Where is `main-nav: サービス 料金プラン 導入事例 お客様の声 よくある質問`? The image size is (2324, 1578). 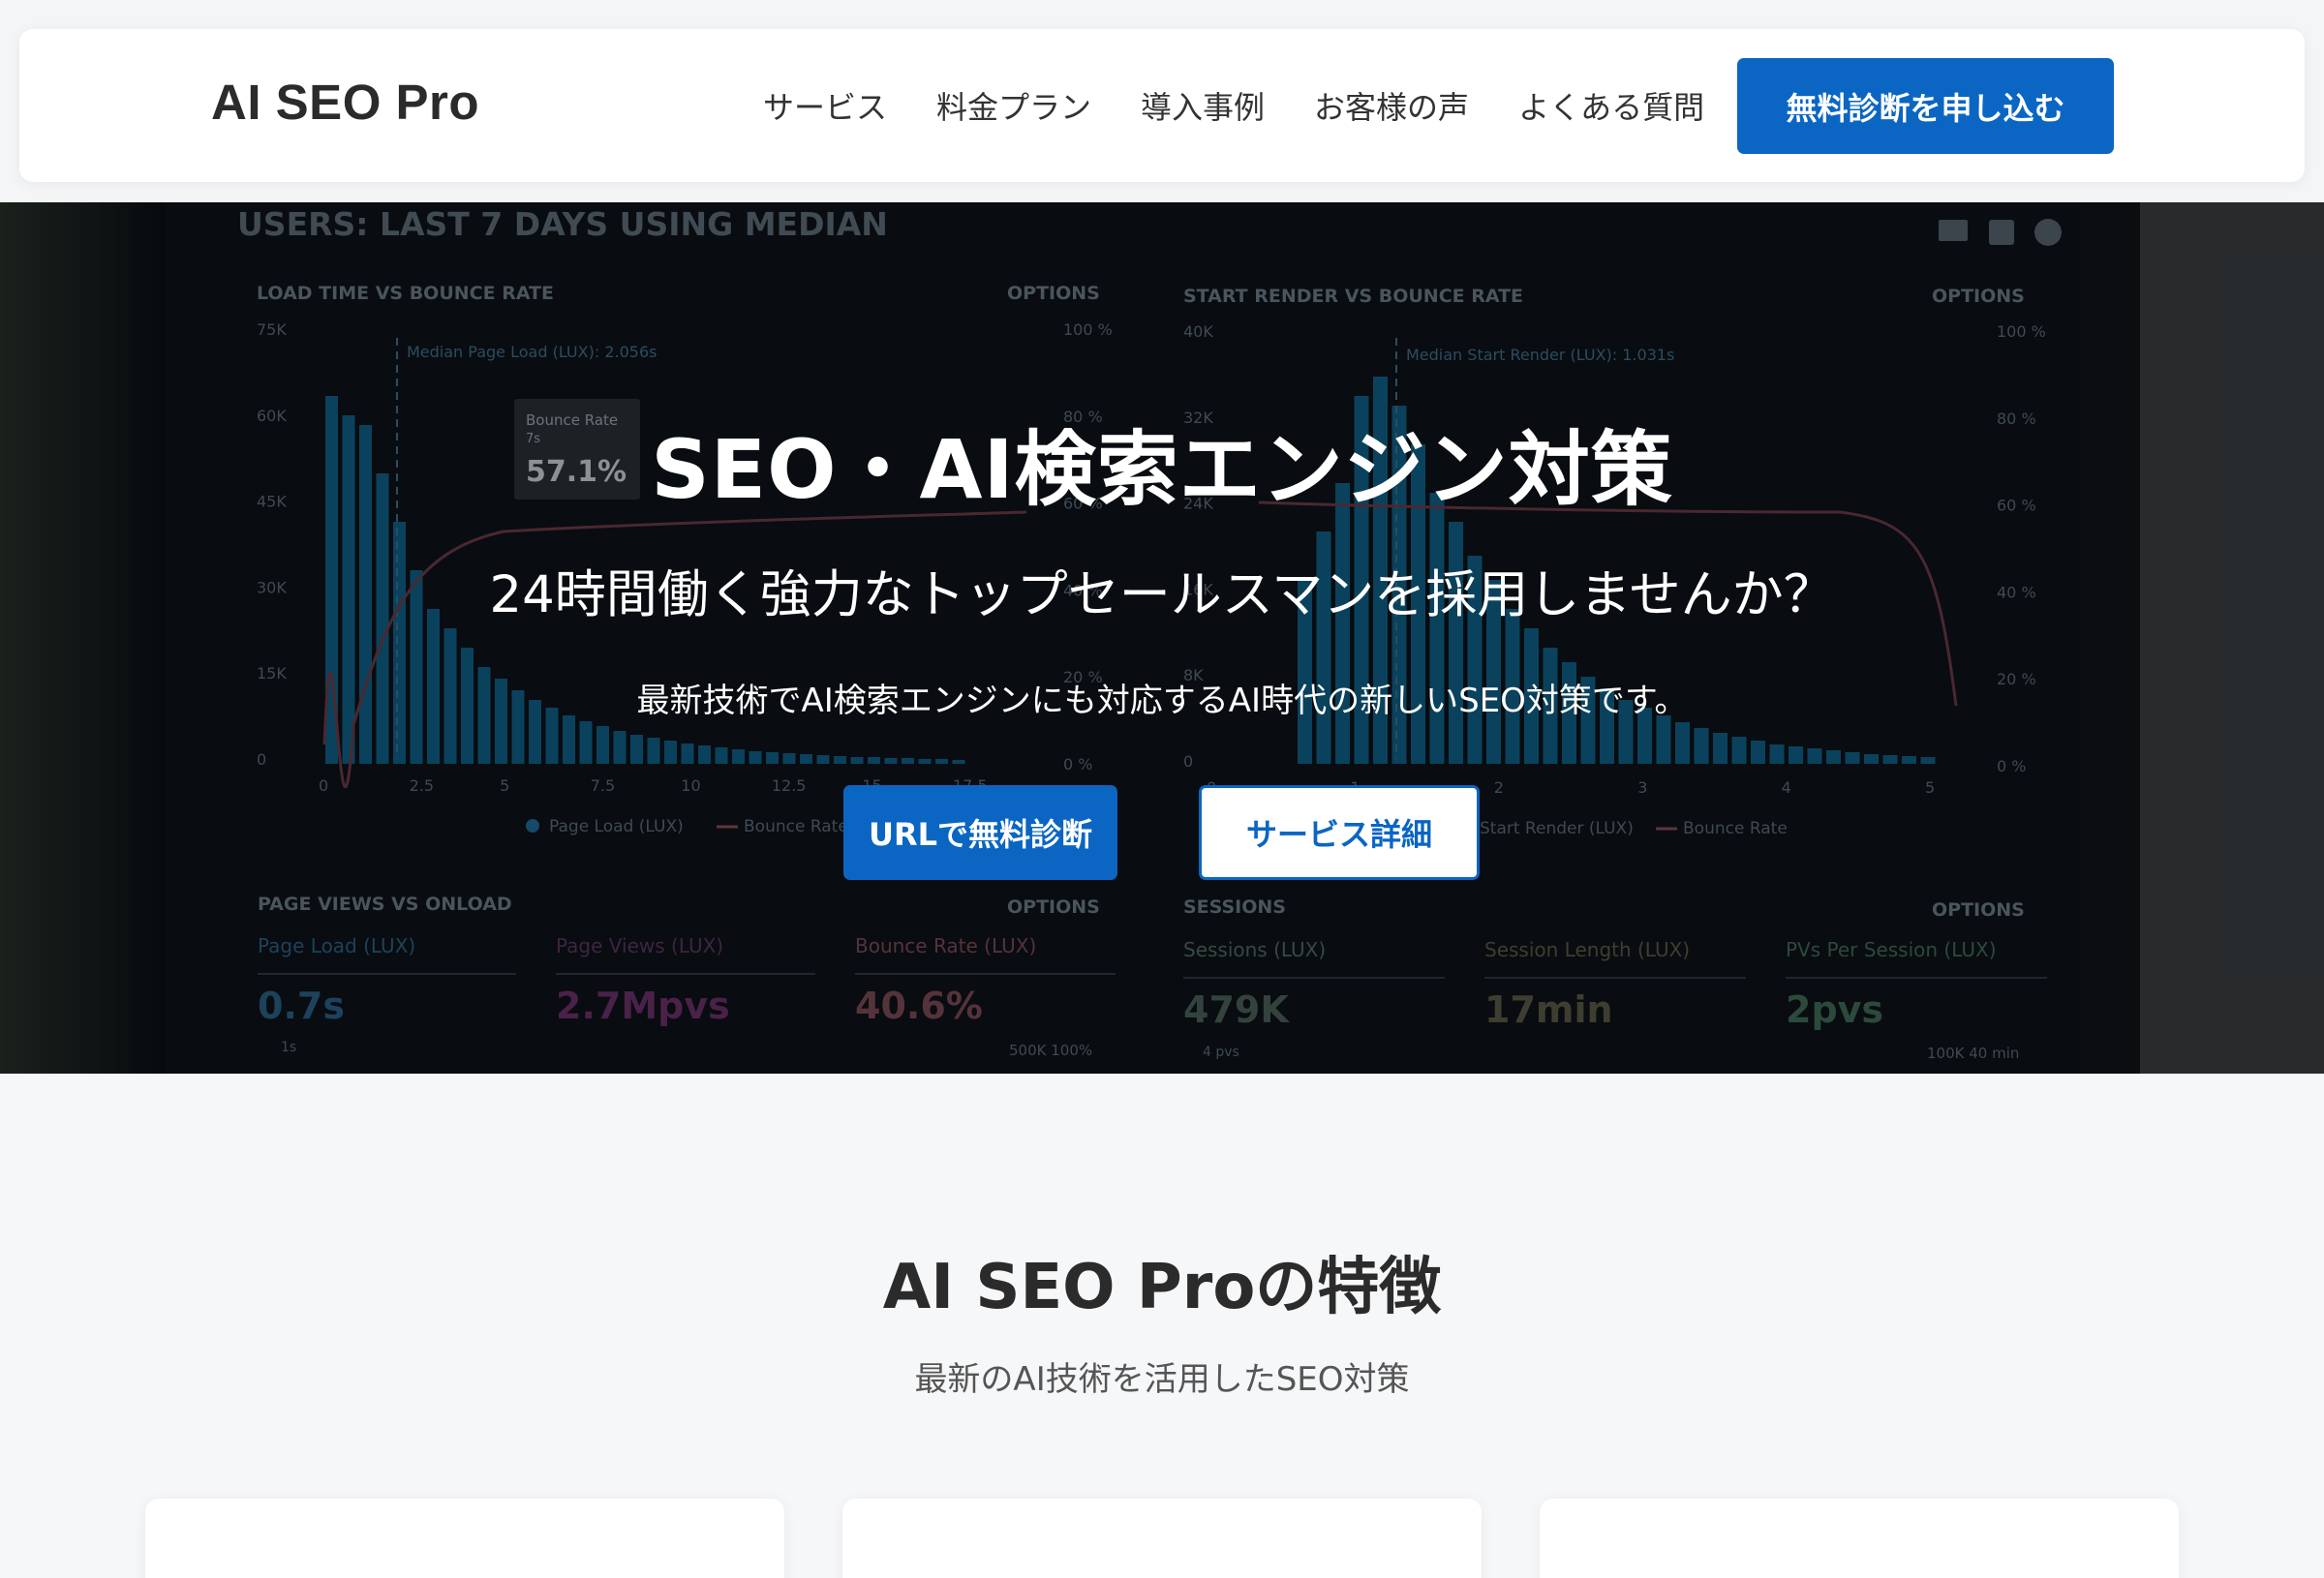 main-nav: サービス 料金プラン 導入事例 お客様の声 よくある質問 is located at coordinates (1234, 105).